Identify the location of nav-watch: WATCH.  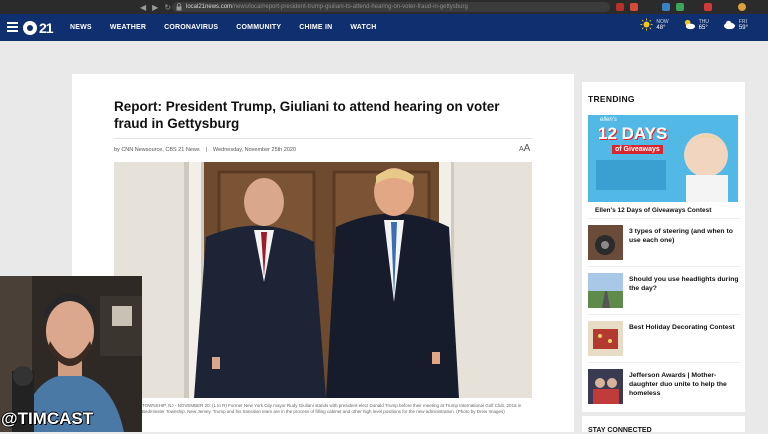
(363, 27).